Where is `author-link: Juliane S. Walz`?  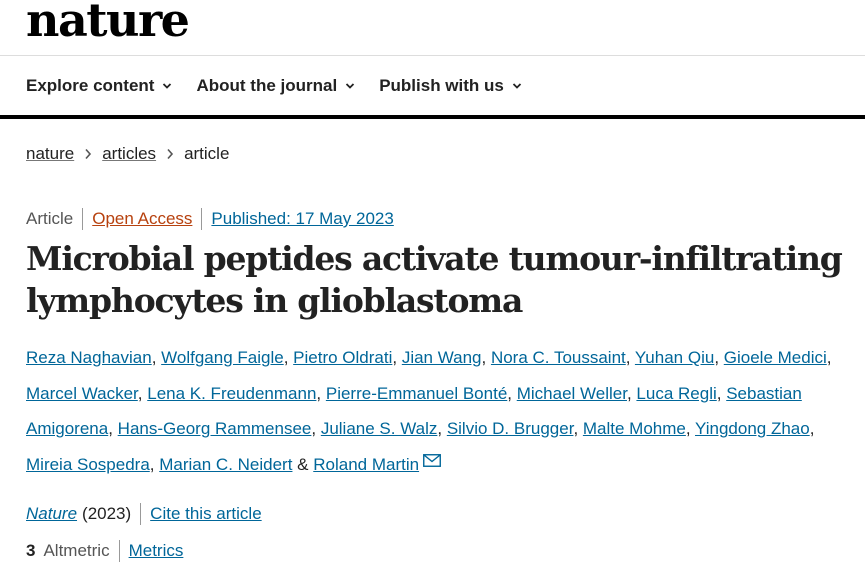 author-link: Juliane S. Walz is located at coordinates (379, 428).